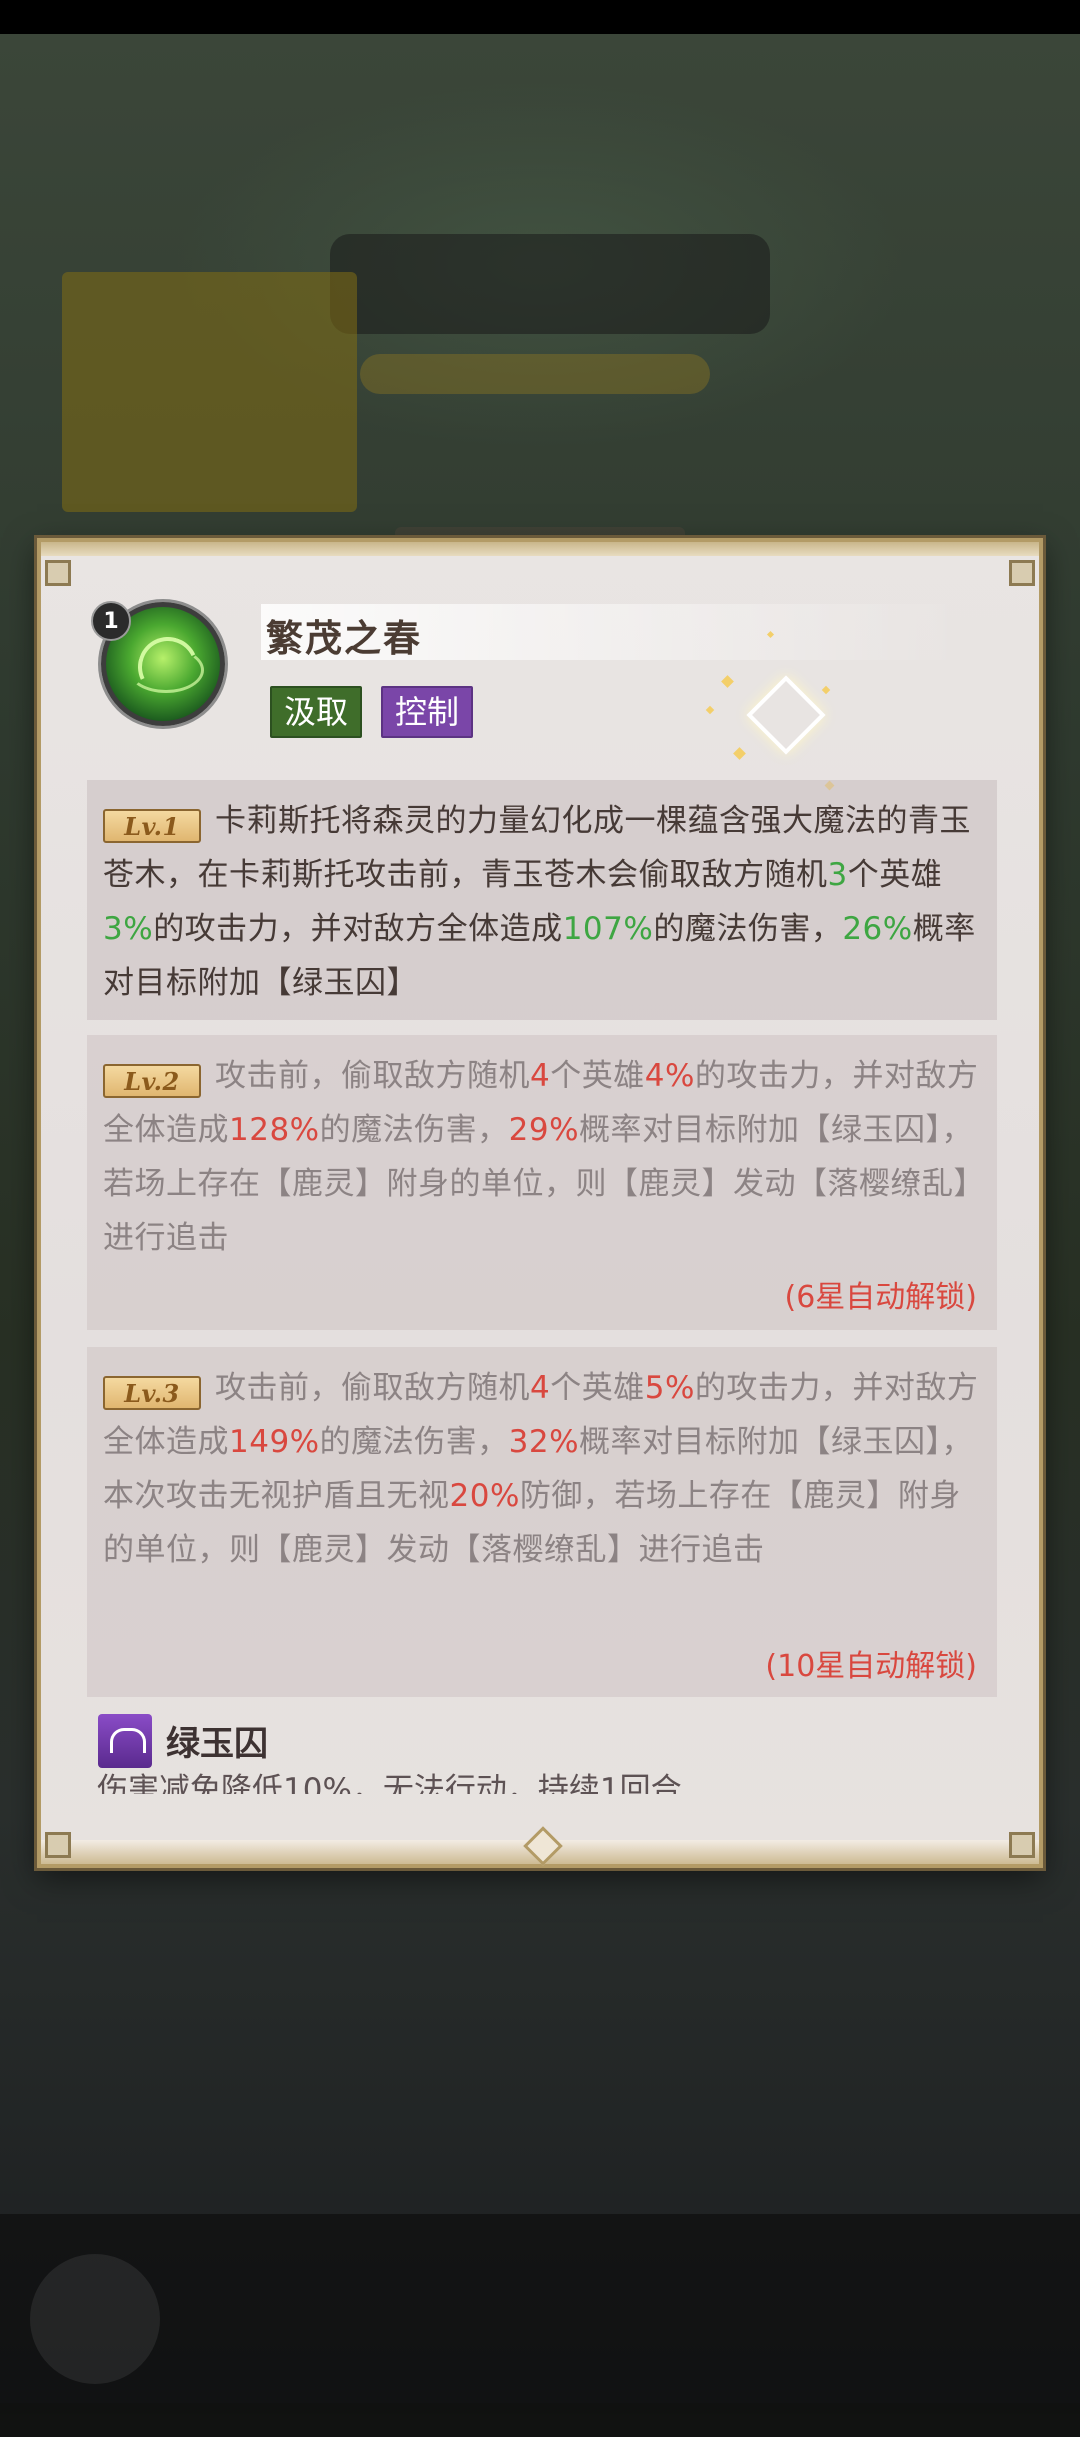 The height and width of the screenshot is (2437, 1080). Describe the element at coordinates (217, 1744) in the screenshot. I see `status-effect-name: 绿玉囚` at that location.